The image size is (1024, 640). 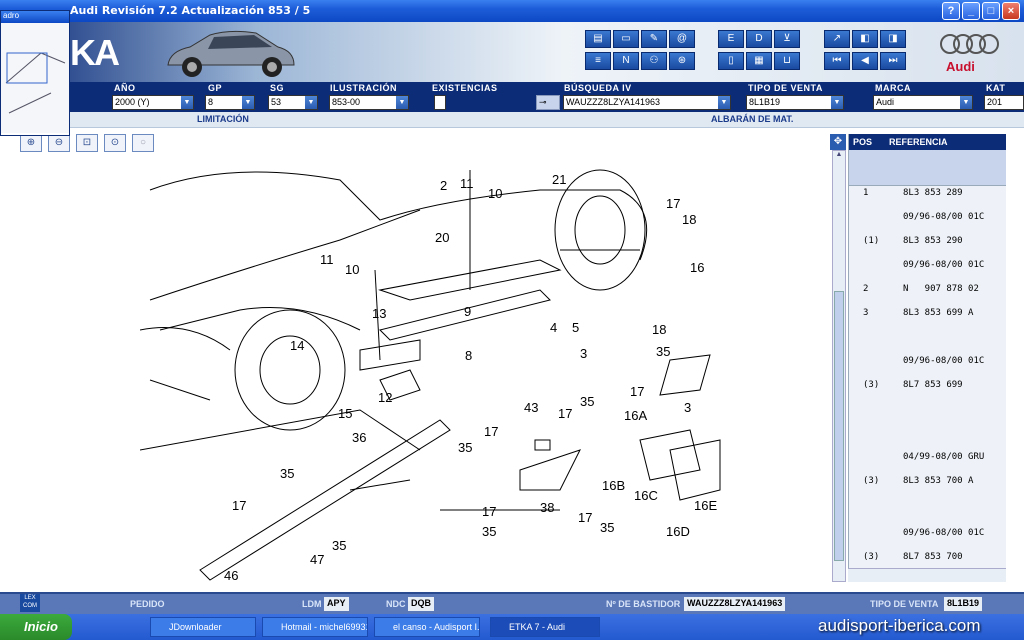 What do you see at coordinates (927, 168) in the screenshot?
I see `selected-row` at bounding box center [927, 168].